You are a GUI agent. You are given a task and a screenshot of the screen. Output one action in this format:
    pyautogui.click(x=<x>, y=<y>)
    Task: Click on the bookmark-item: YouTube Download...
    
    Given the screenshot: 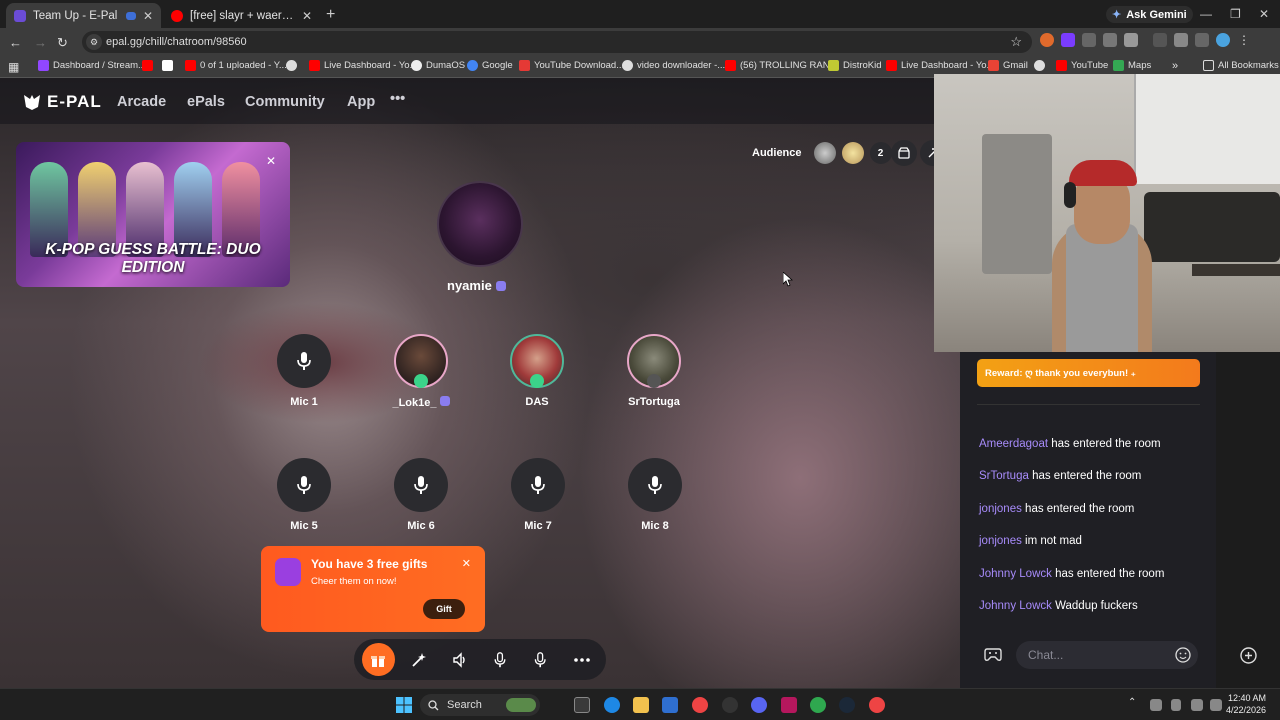 What is the action you would take?
    pyautogui.click(x=571, y=65)
    